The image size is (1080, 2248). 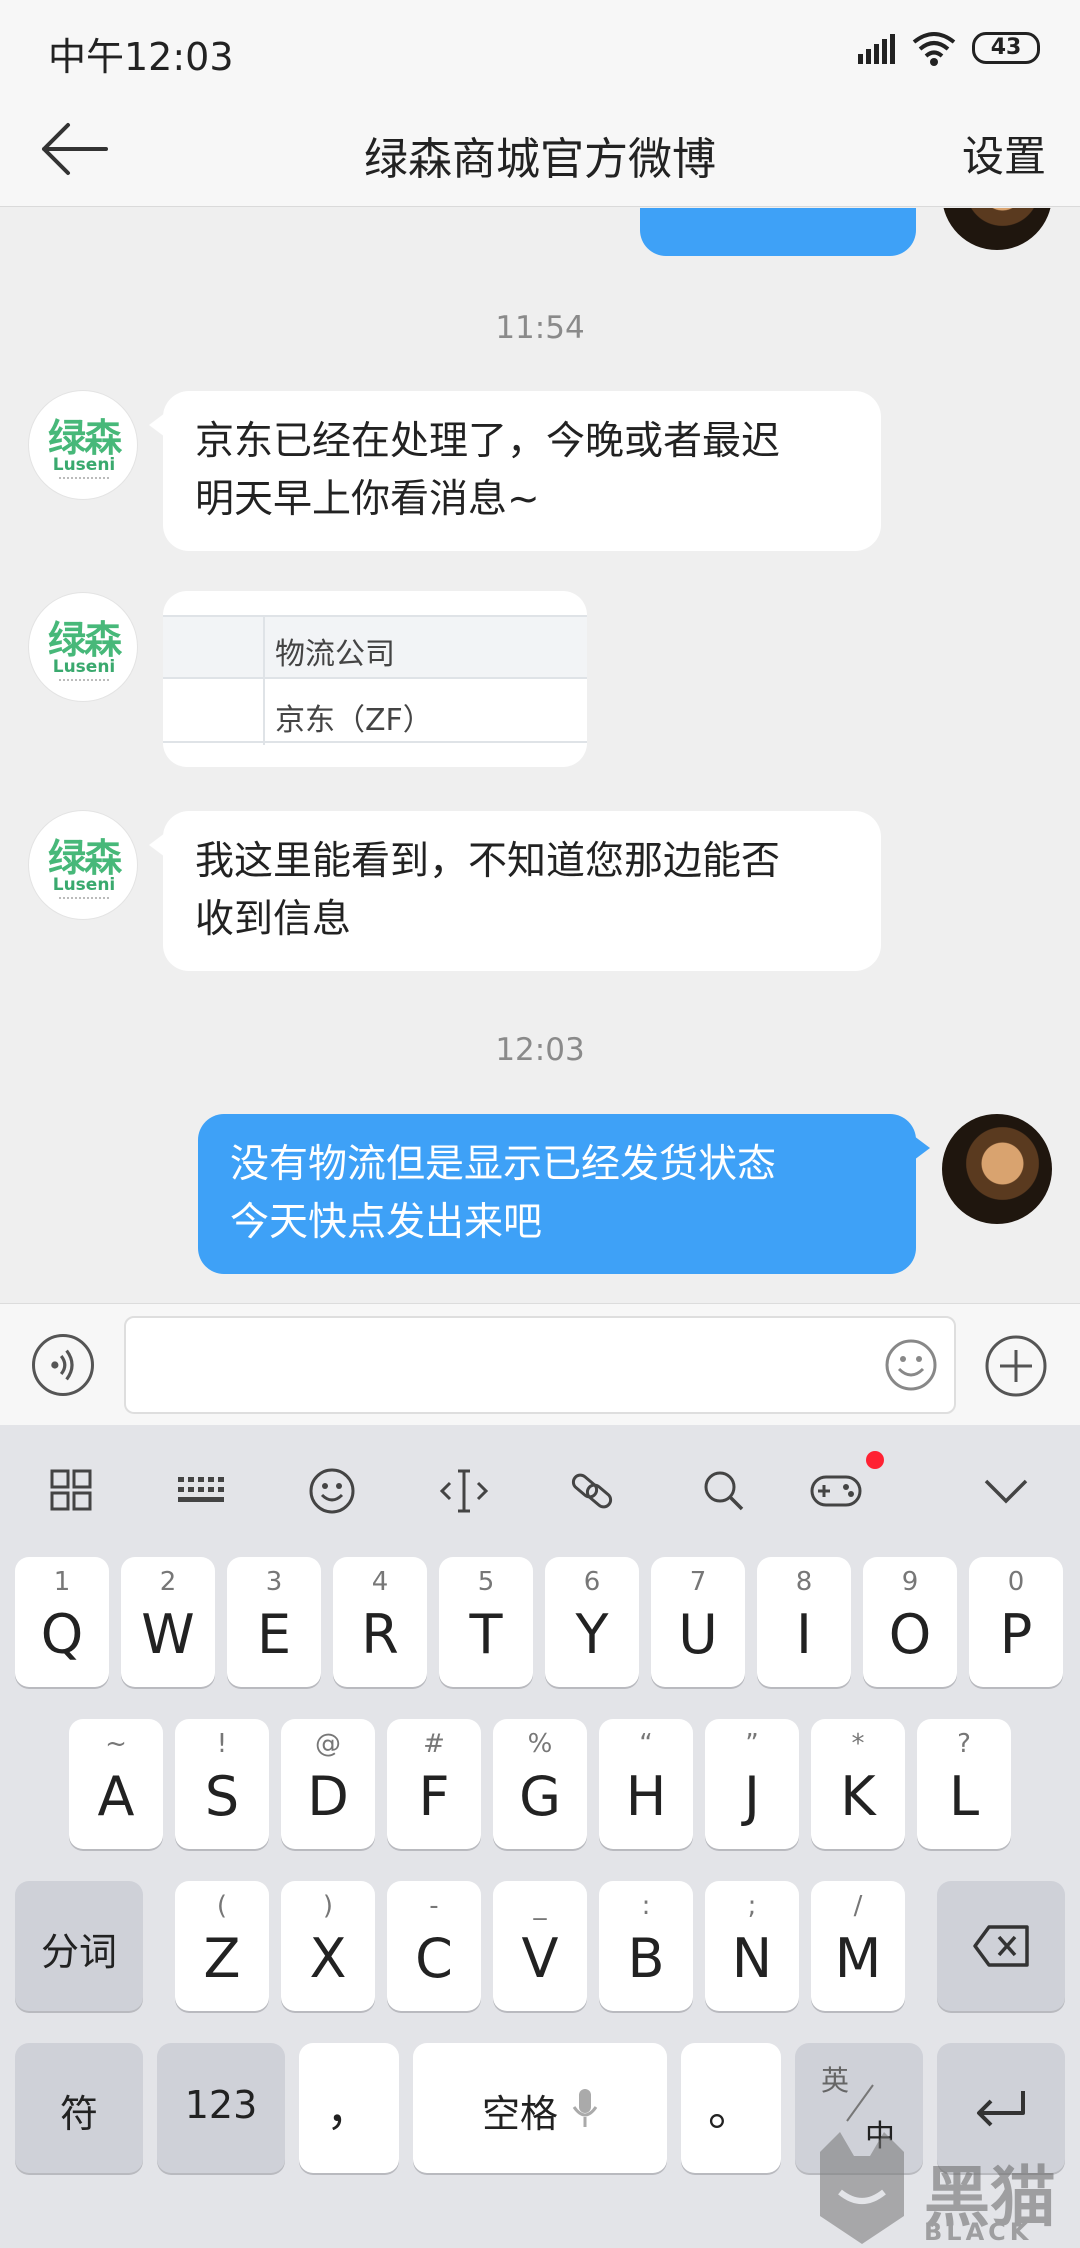 I want to click on timestamp: 11:54, so click(x=540, y=328).